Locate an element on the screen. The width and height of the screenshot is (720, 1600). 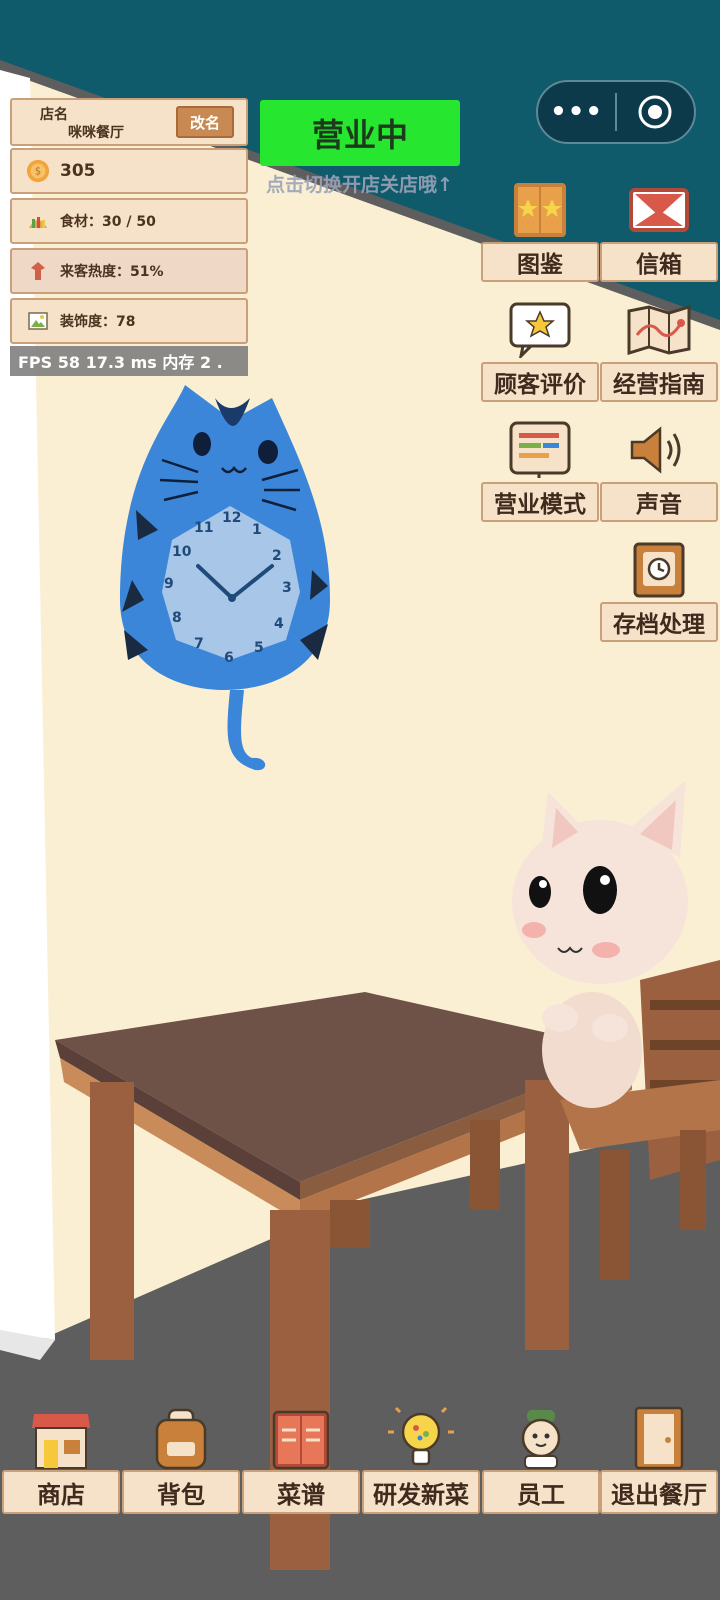
nav-bag: 背包 is located at coordinates (181, 1453).